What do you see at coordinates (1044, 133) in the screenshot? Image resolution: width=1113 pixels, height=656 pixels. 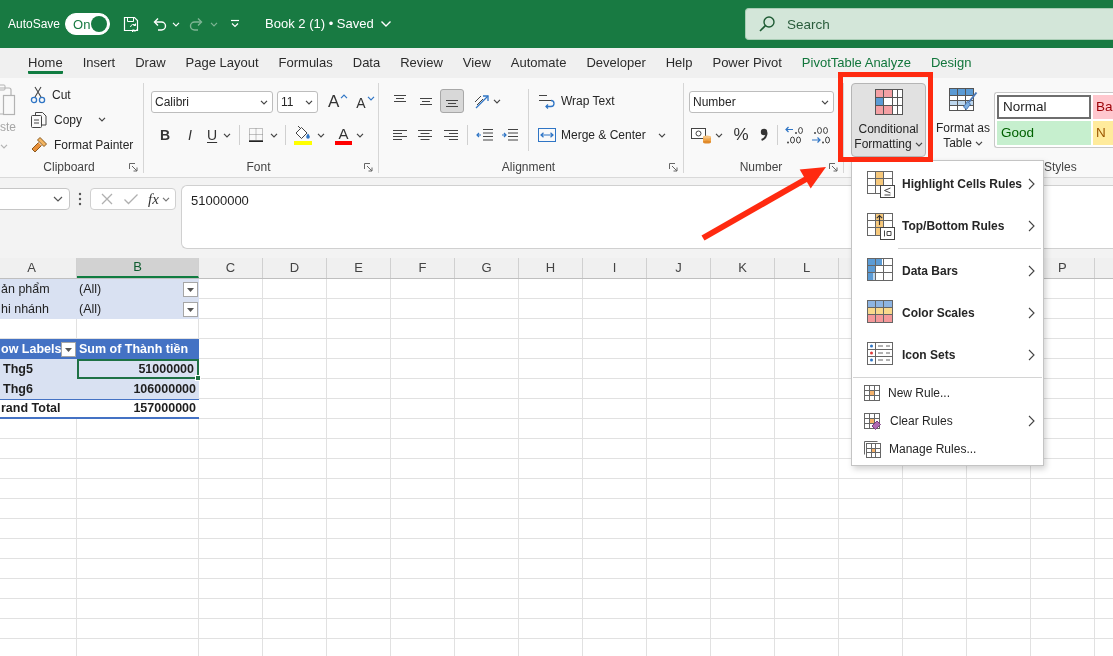 I see `cell-style: Good` at bounding box center [1044, 133].